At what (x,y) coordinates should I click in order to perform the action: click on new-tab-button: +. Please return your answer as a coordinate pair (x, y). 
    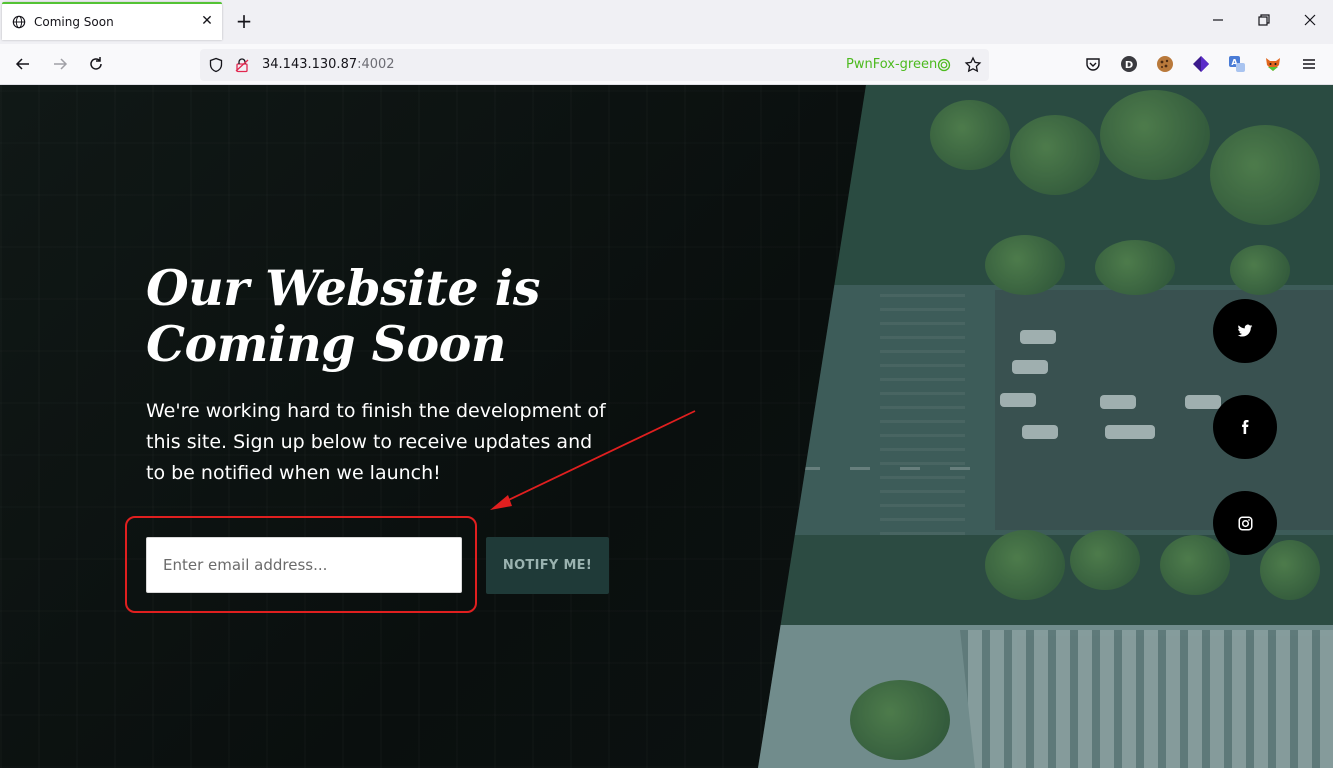
    Looking at the image, I should click on (244, 21).